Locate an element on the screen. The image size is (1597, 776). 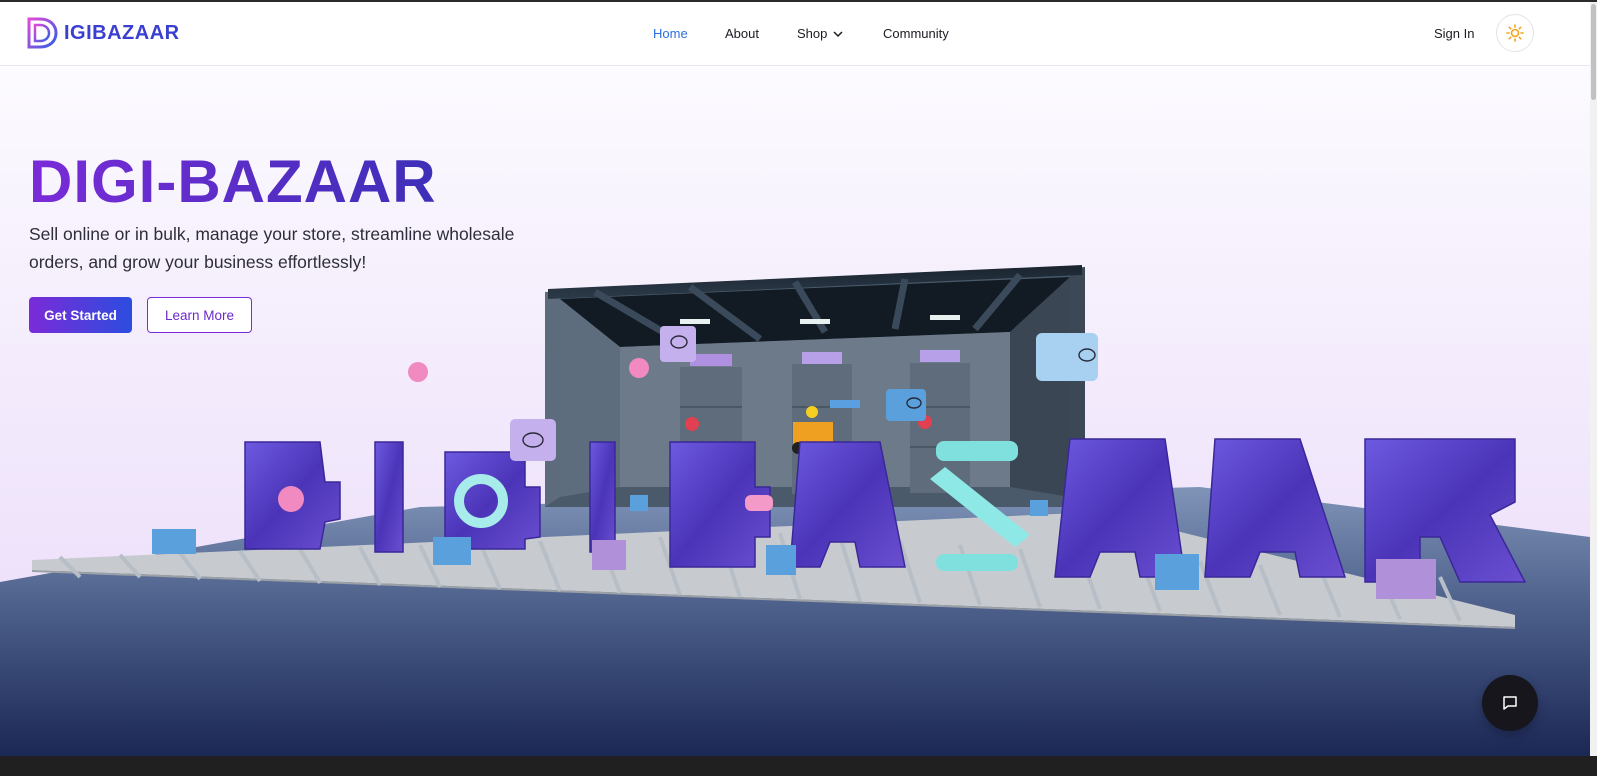
nav-shop: Shop is located at coordinates (820, 33).